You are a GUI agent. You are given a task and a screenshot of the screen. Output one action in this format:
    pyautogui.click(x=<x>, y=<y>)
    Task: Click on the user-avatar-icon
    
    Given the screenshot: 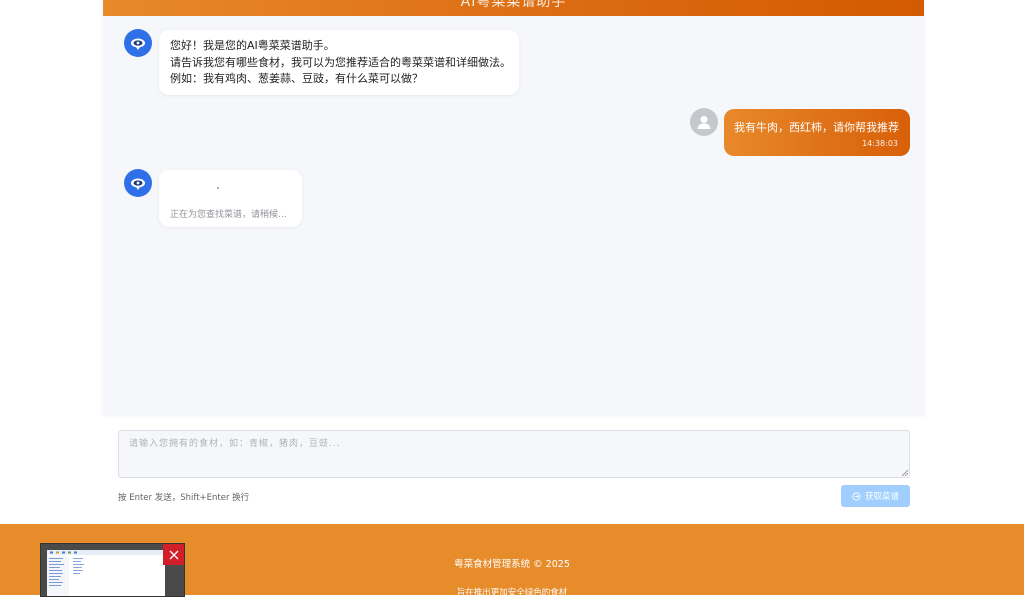 What is the action you would take?
    pyautogui.click(x=704, y=122)
    